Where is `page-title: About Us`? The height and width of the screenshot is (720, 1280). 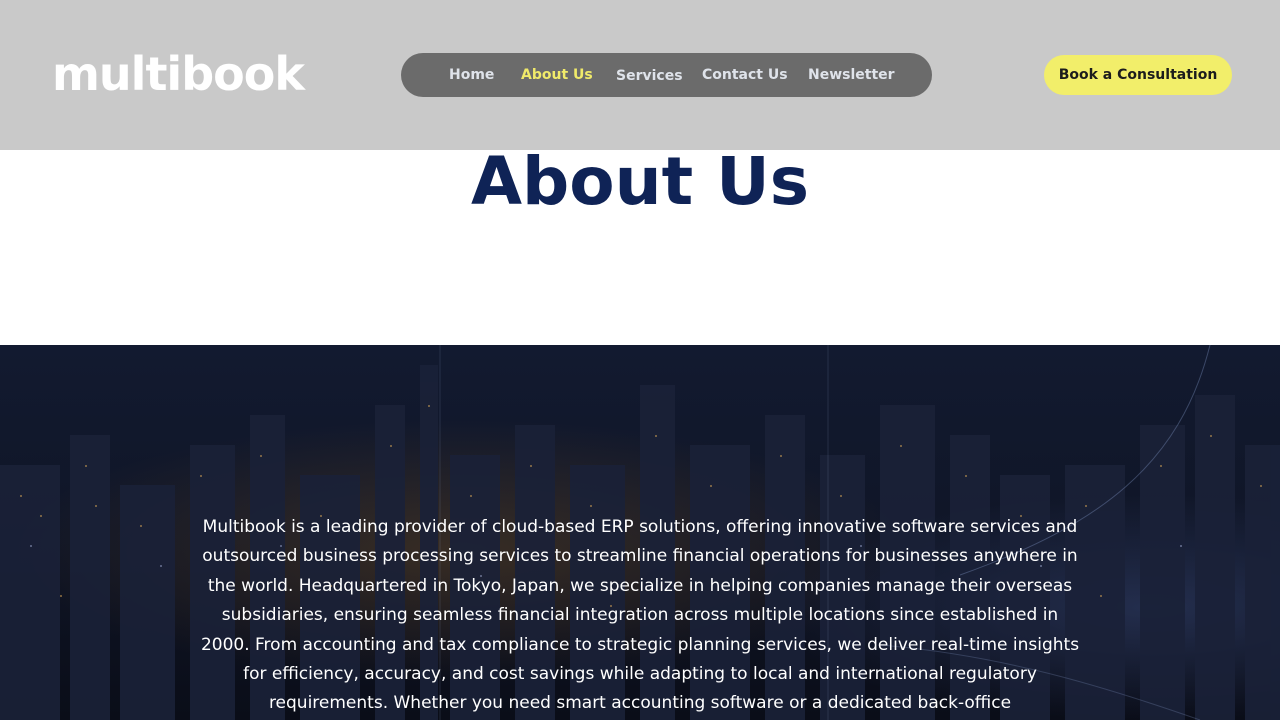 page-title: About Us is located at coordinates (640, 181).